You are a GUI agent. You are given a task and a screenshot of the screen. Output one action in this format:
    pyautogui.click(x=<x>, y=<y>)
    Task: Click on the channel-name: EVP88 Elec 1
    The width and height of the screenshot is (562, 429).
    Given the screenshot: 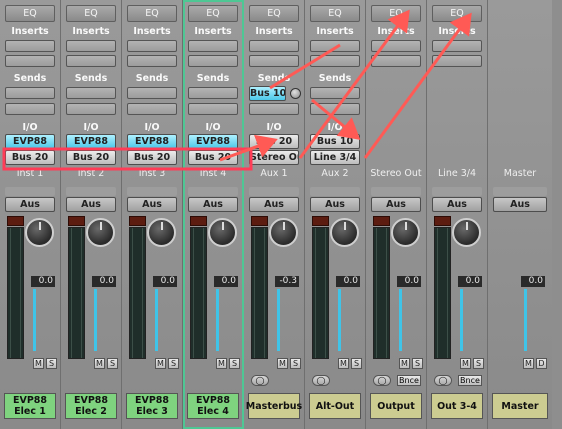 What is the action you would take?
    pyautogui.click(x=30, y=406)
    